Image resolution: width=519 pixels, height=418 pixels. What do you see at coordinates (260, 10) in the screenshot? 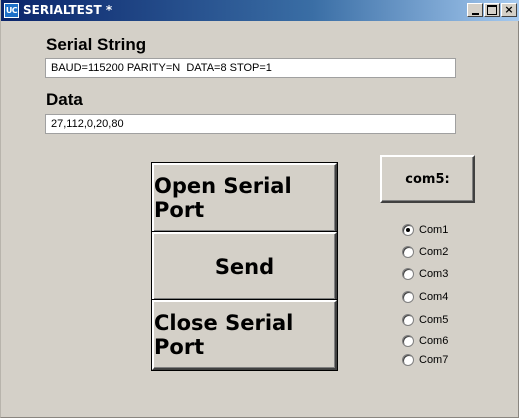
I see `title-bar: UC SERIALTEST * ×` at bounding box center [260, 10].